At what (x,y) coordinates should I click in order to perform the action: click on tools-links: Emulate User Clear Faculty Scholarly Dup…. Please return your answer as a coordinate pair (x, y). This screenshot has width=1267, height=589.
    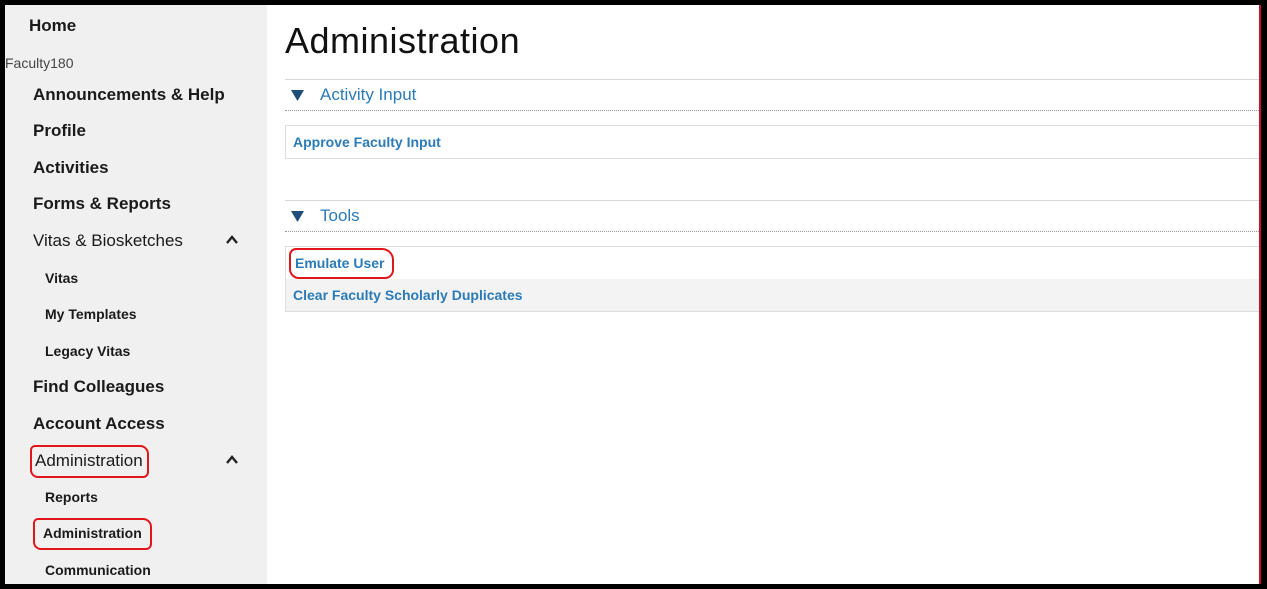
    Looking at the image, I should click on (773, 279).